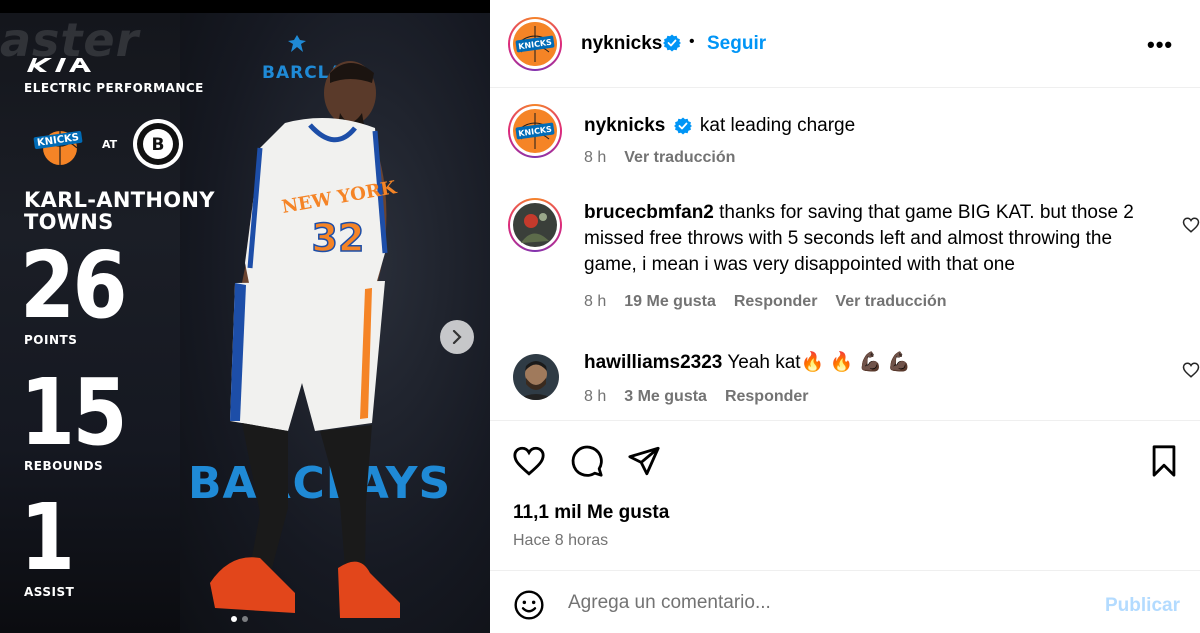 The image size is (1200, 633). I want to click on stat-label-rebounds: REBOUNDS, so click(64, 466).